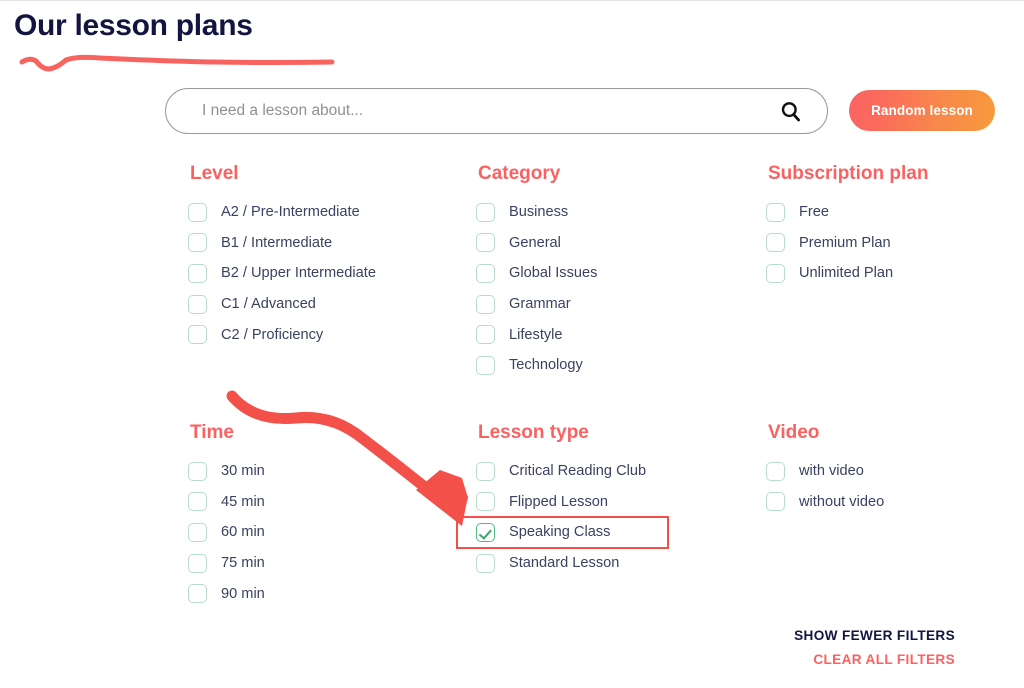 The height and width of the screenshot is (688, 1024). I want to click on top-divider, so click(512, 0).